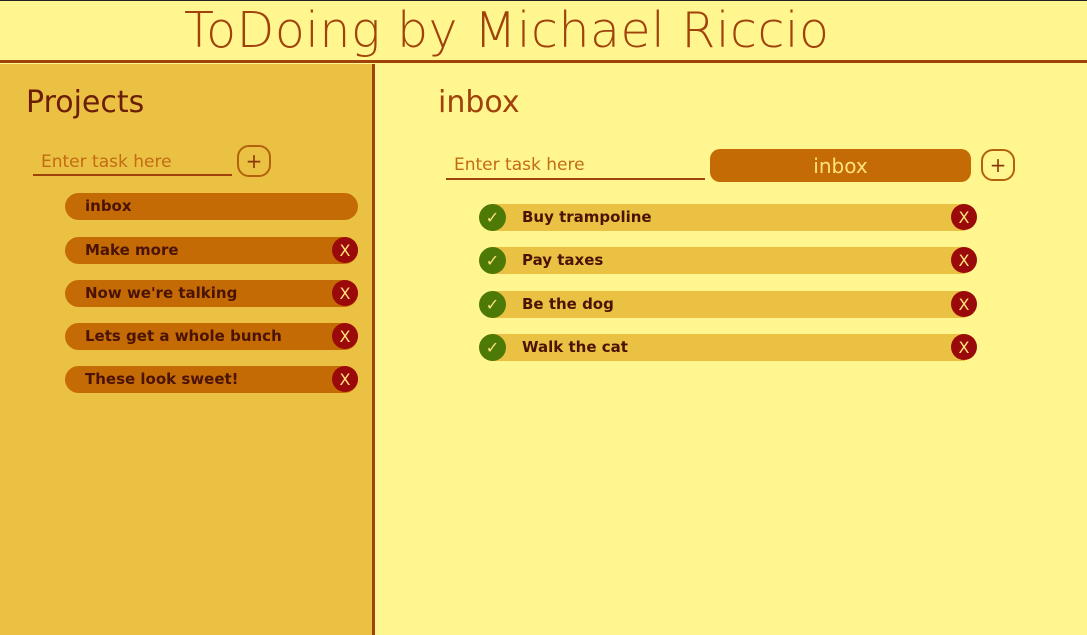 Image resolution: width=1087 pixels, height=635 pixels. What do you see at coordinates (575, 347) in the screenshot?
I see `task-label: Walk the cat` at bounding box center [575, 347].